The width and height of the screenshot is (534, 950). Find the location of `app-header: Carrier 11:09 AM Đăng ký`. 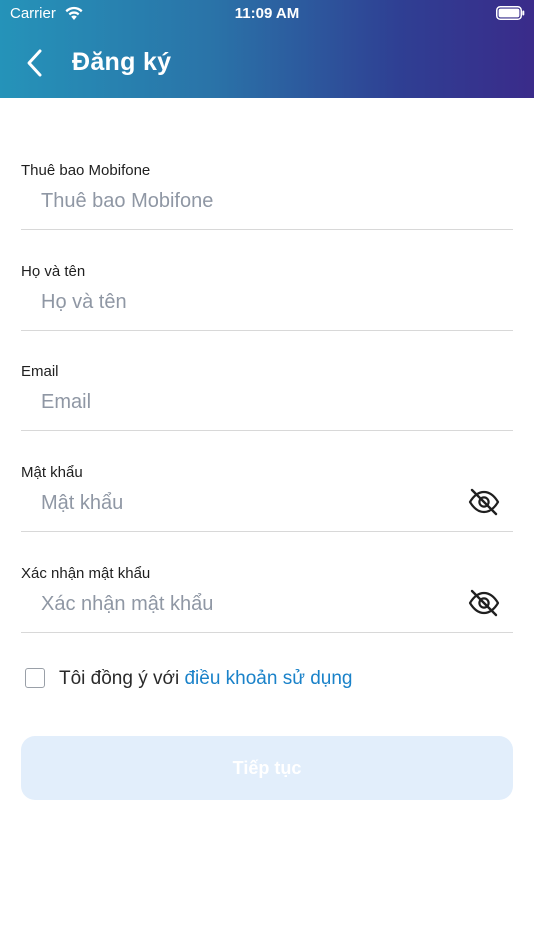

app-header: Carrier 11:09 AM Đăng ký is located at coordinates (267, 49).